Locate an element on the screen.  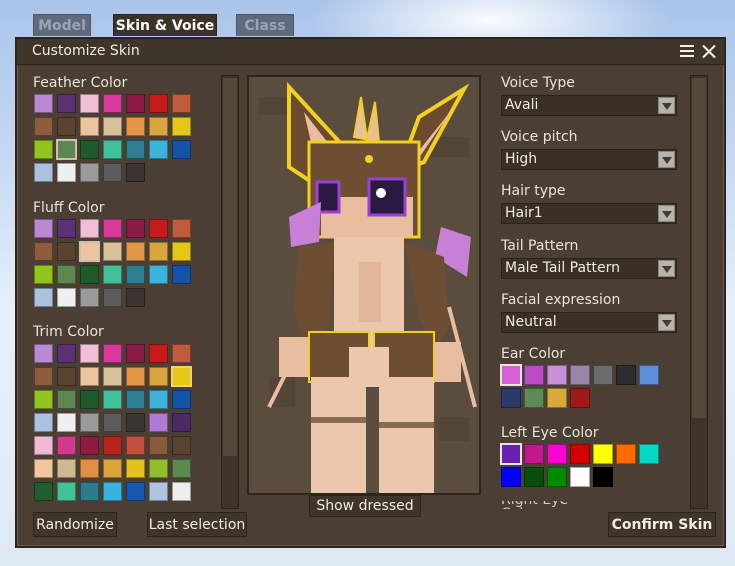
randomize-button: Randomize is located at coordinates (75, 524).